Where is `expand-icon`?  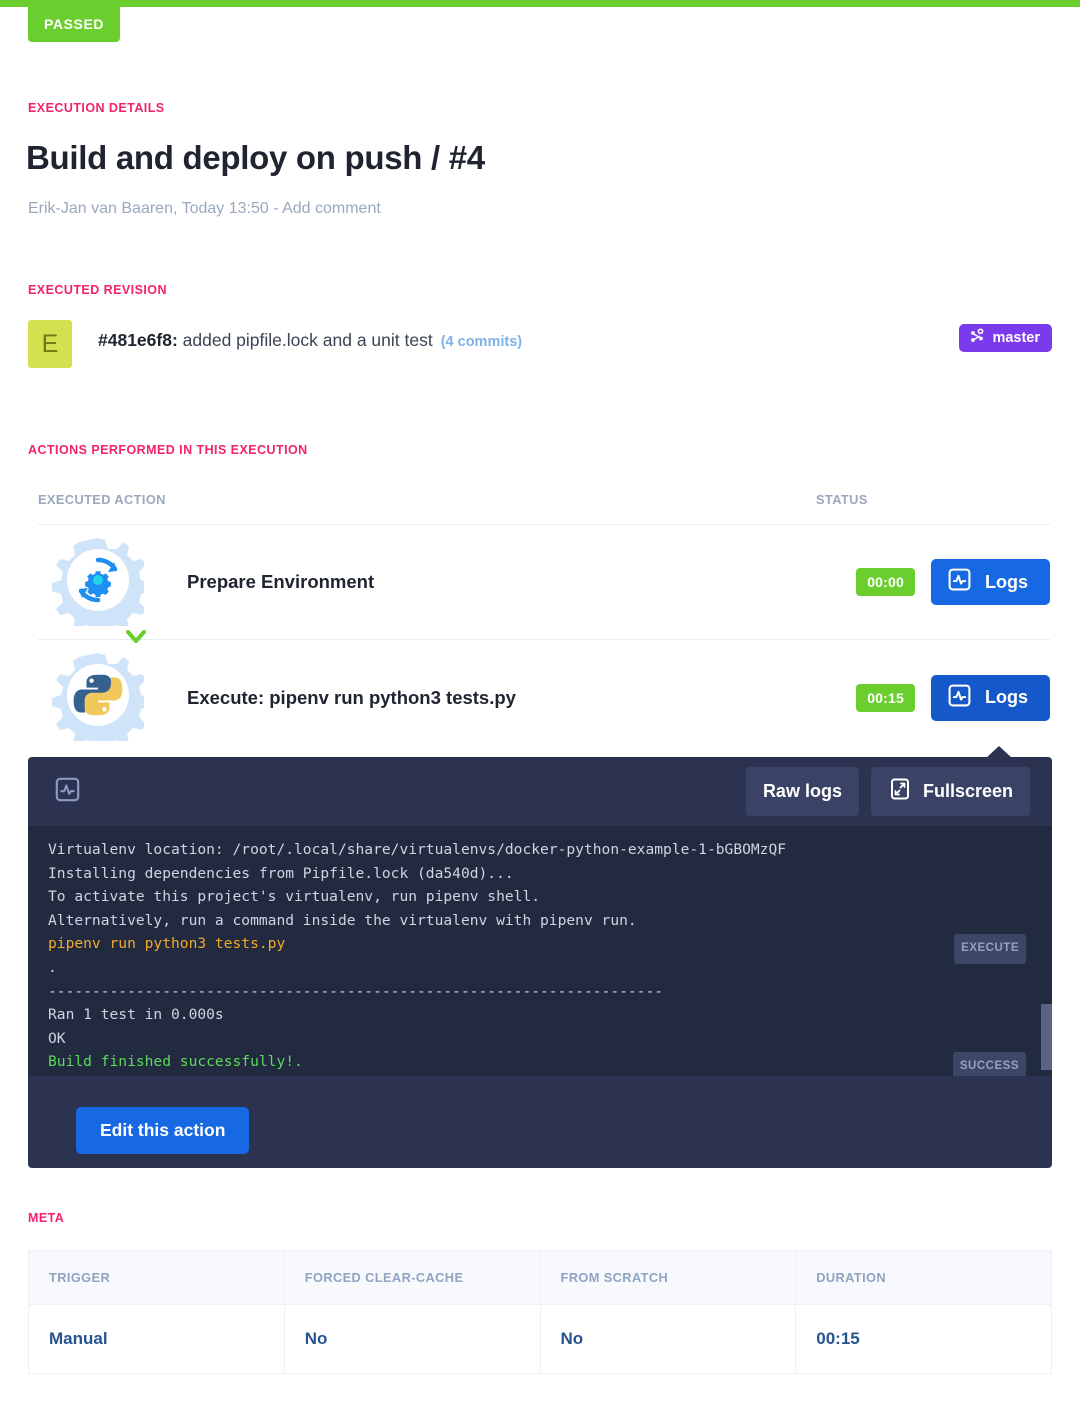
expand-icon is located at coordinates (900, 791).